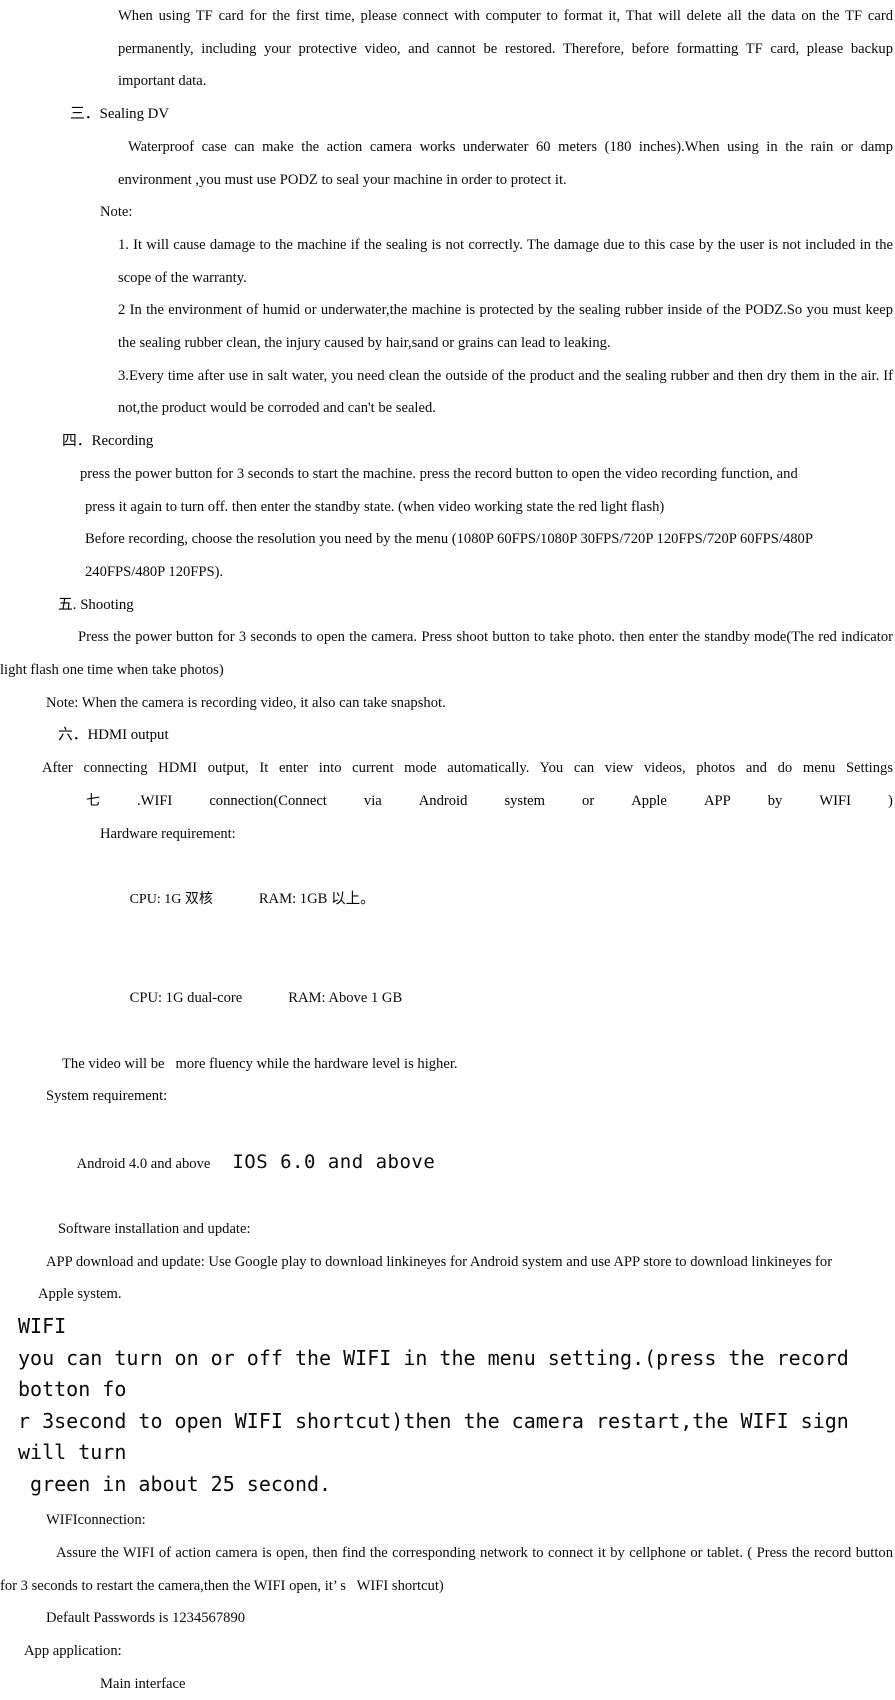  I want to click on label-app-application: App application:, so click(73, 1650).